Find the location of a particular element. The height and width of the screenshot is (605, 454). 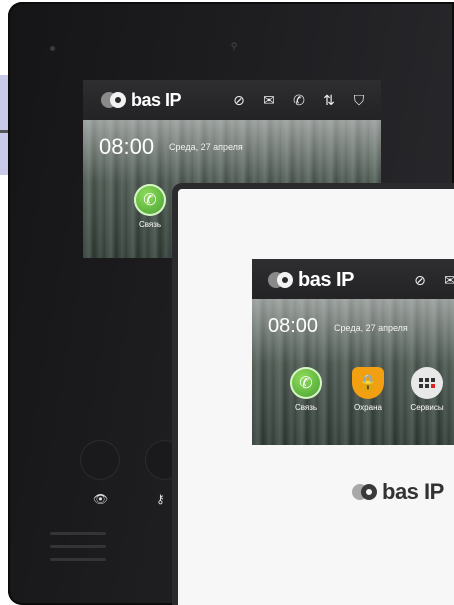

transfer-icon: ⇅ is located at coordinates (329, 100).